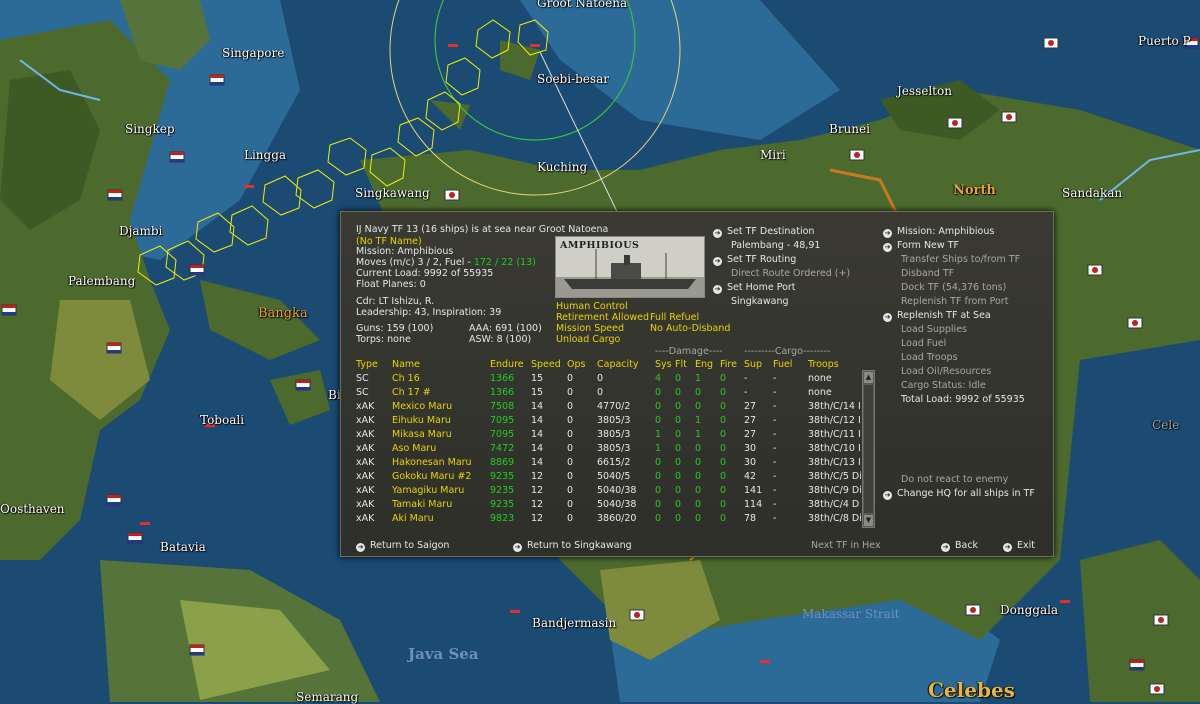 The height and width of the screenshot is (704, 1200). What do you see at coordinates (960, 260) in the screenshot?
I see `transfer-ships-button: Transfer Ships to/from TF` at bounding box center [960, 260].